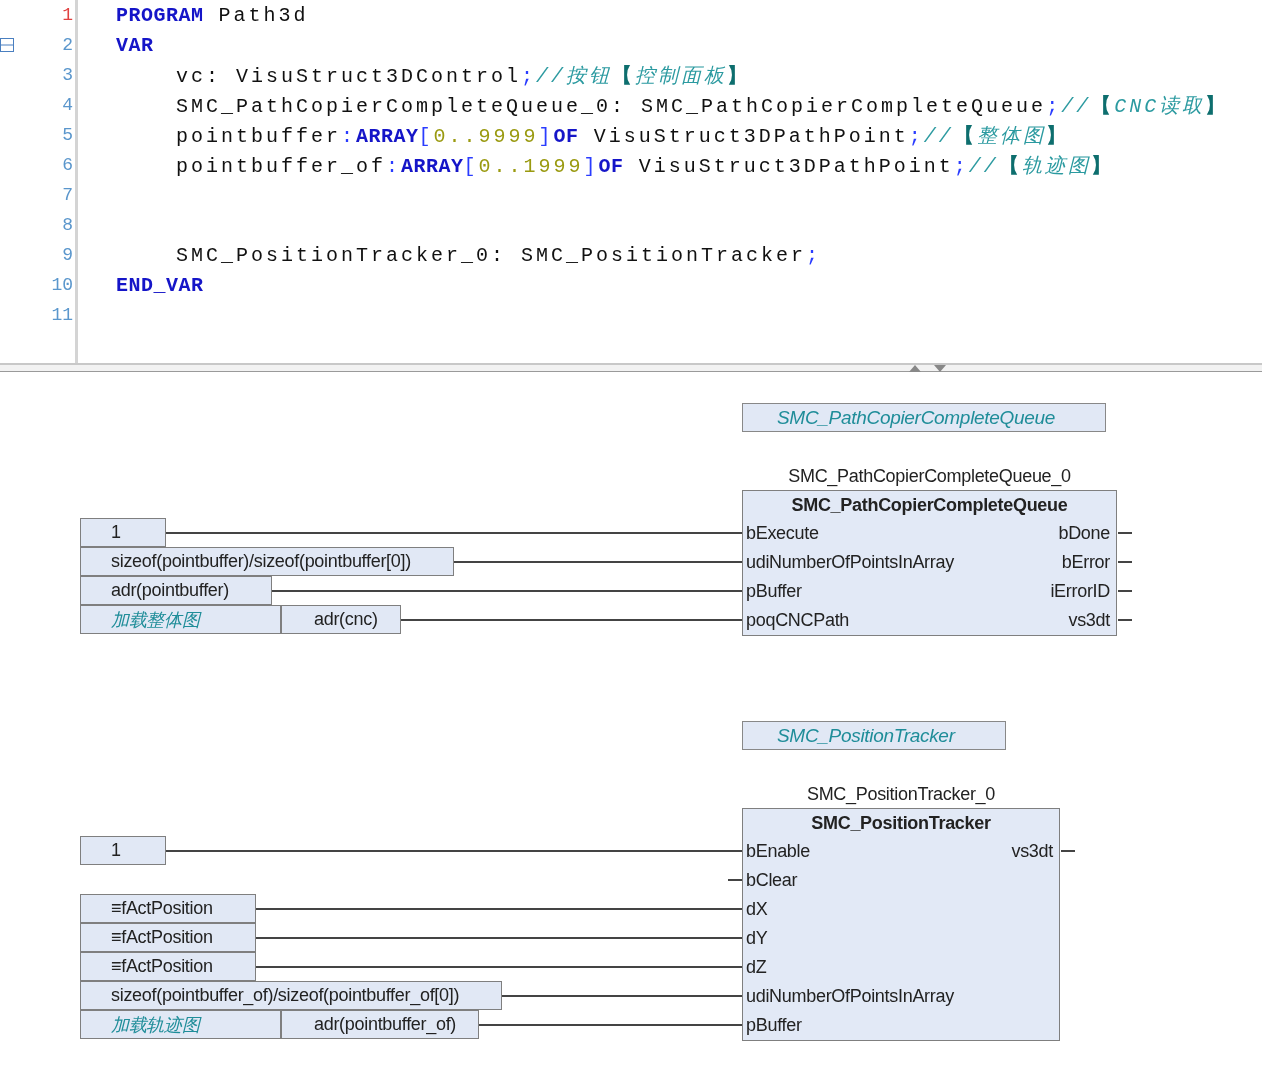 Image resolution: width=1262 pixels, height=1078 pixels. I want to click on block-title: SMC_PathCopierCompleteQueue, so click(929, 505).